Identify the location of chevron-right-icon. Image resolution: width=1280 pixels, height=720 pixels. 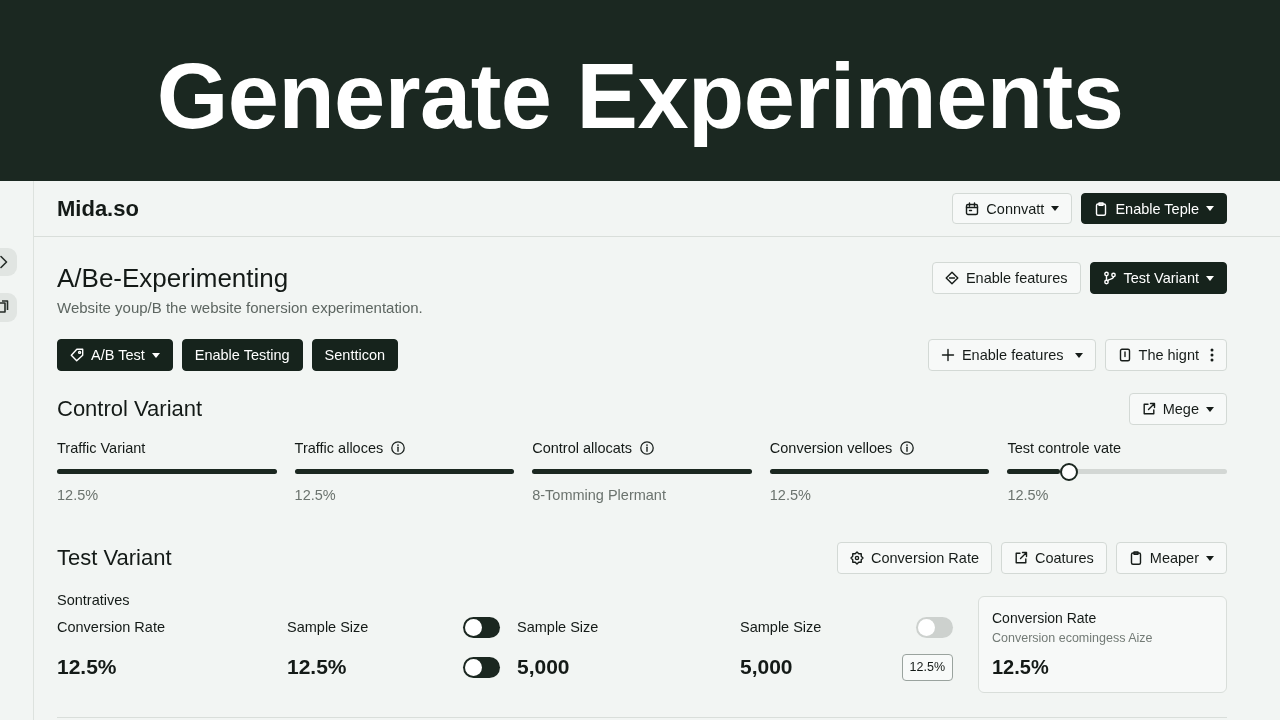
(8, 262).